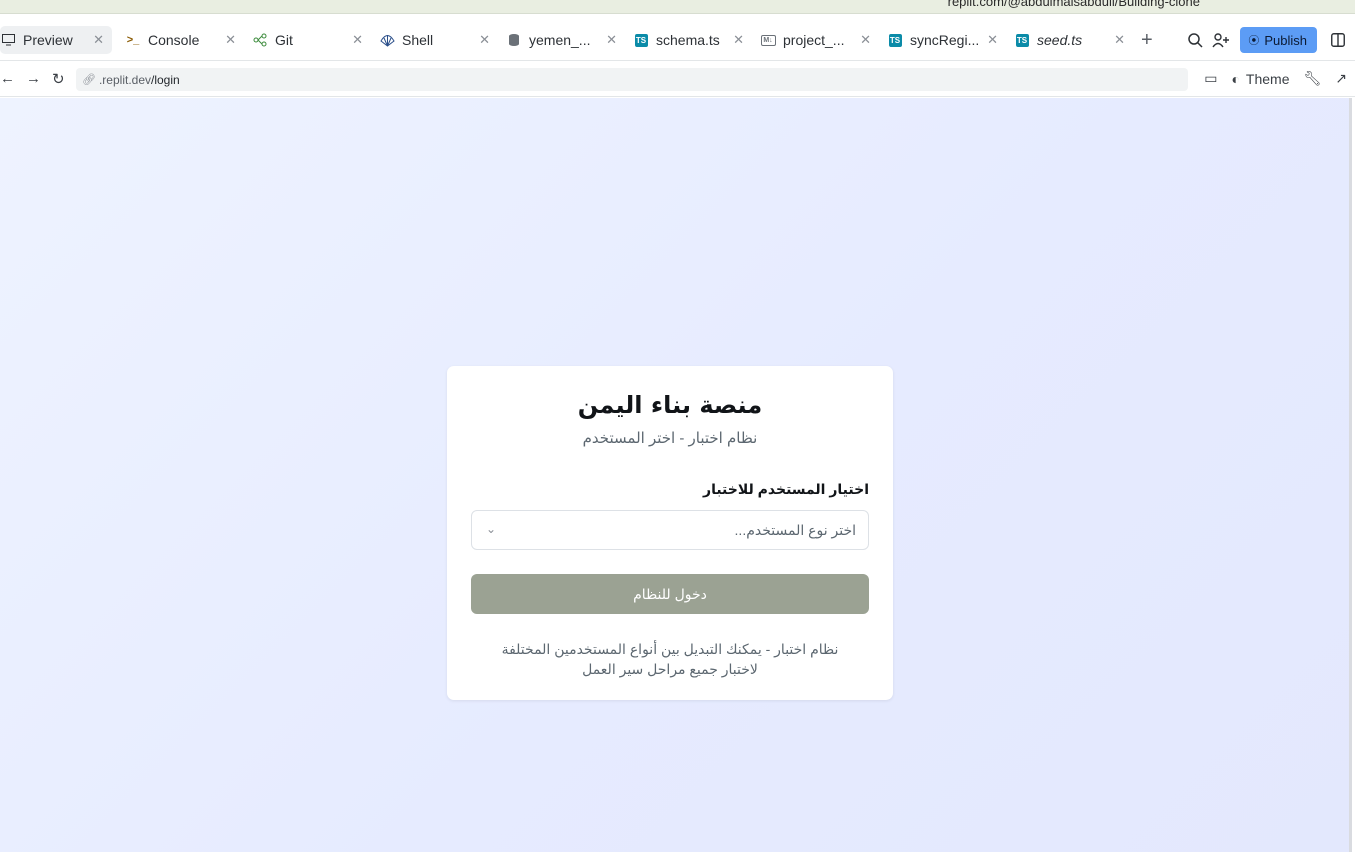 This screenshot has height=852, width=1355. I want to click on tab-schema: TS schema.ts ✕, so click(688, 40).